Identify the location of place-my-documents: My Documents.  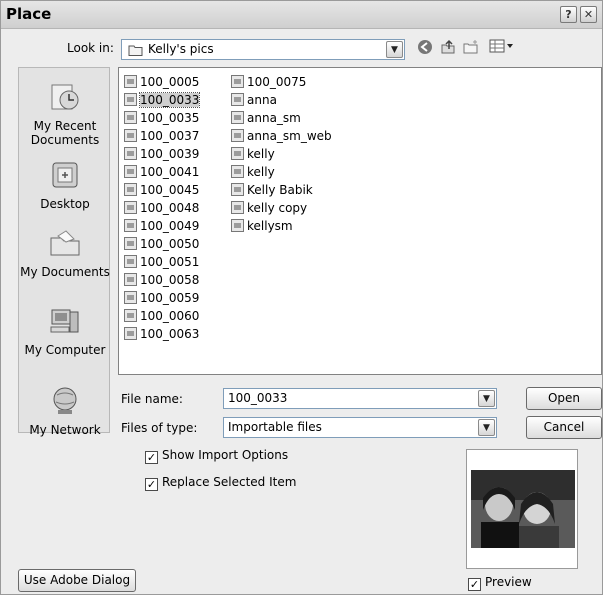
(65, 253).